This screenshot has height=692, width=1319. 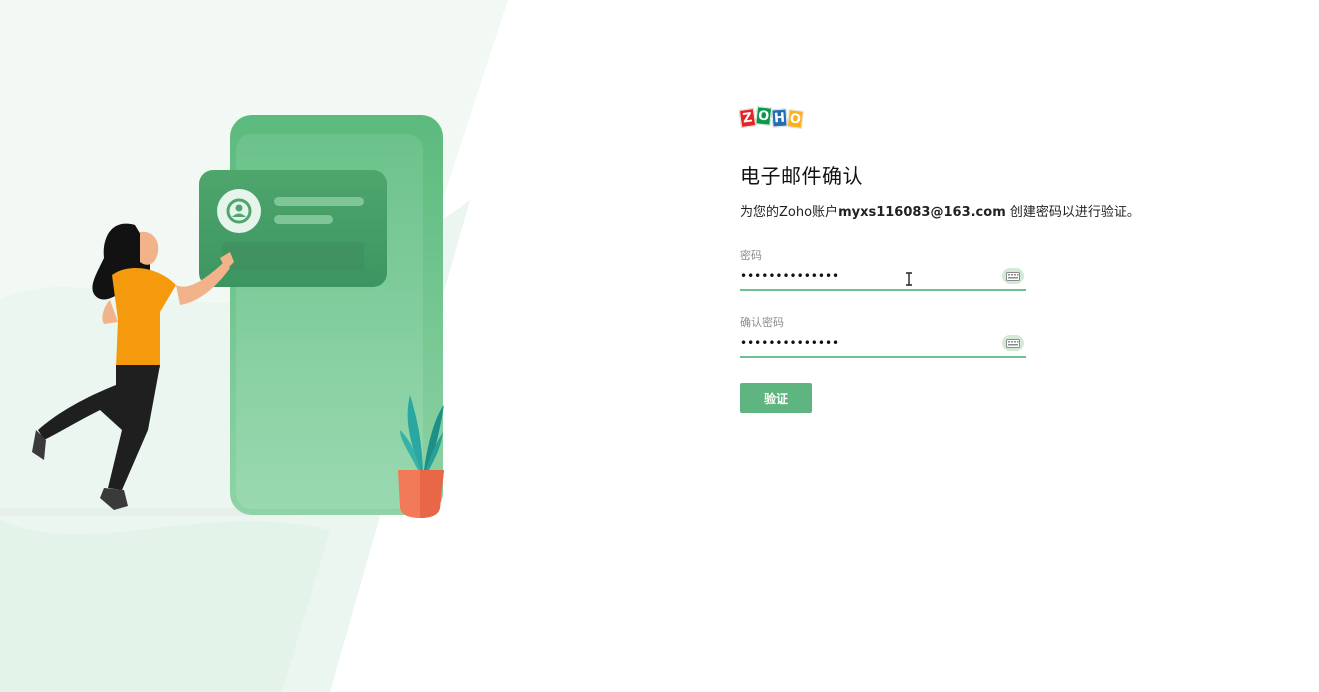 I want to click on password-label: 密码, so click(x=751, y=255).